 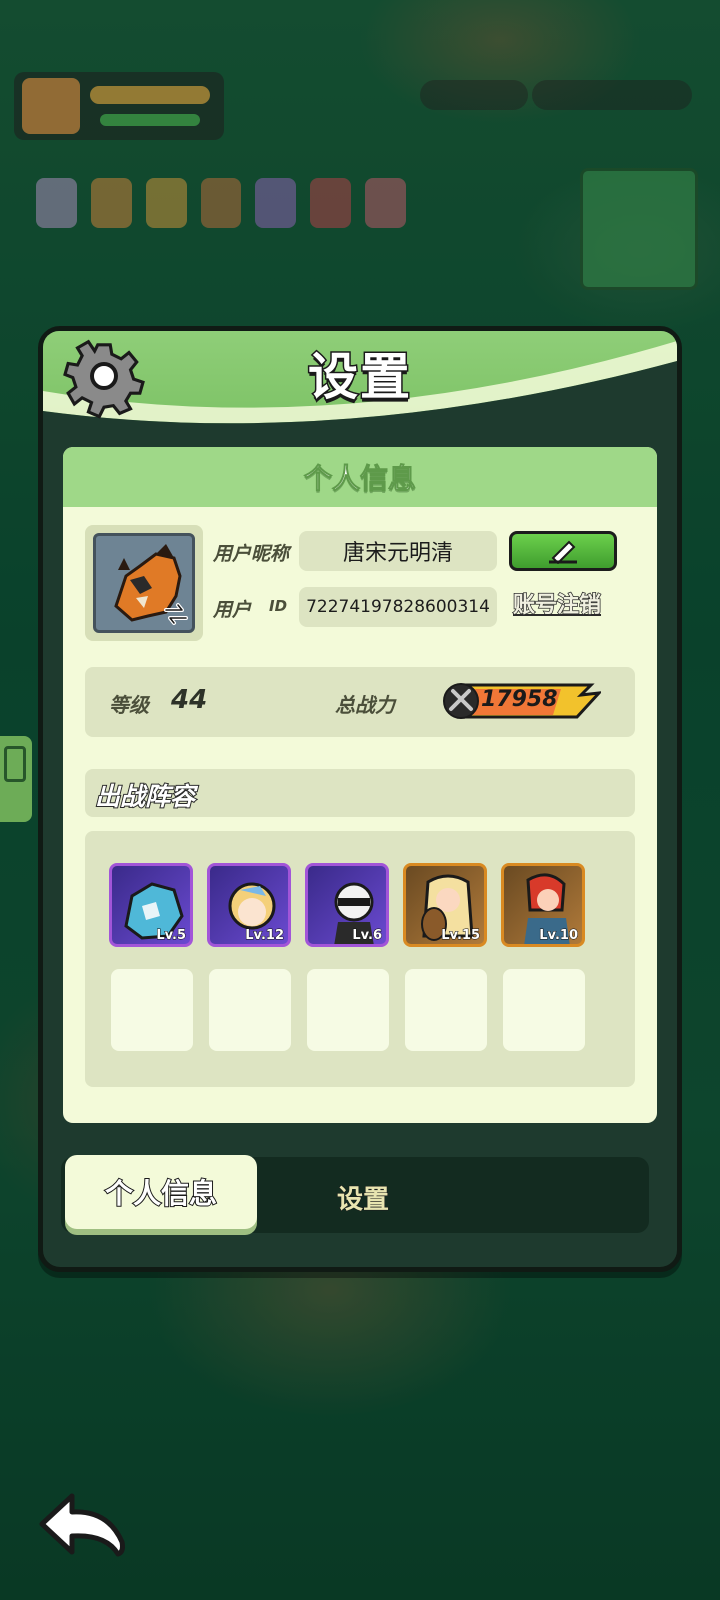 I want to click on hero-level: Lv.10, so click(x=559, y=936).